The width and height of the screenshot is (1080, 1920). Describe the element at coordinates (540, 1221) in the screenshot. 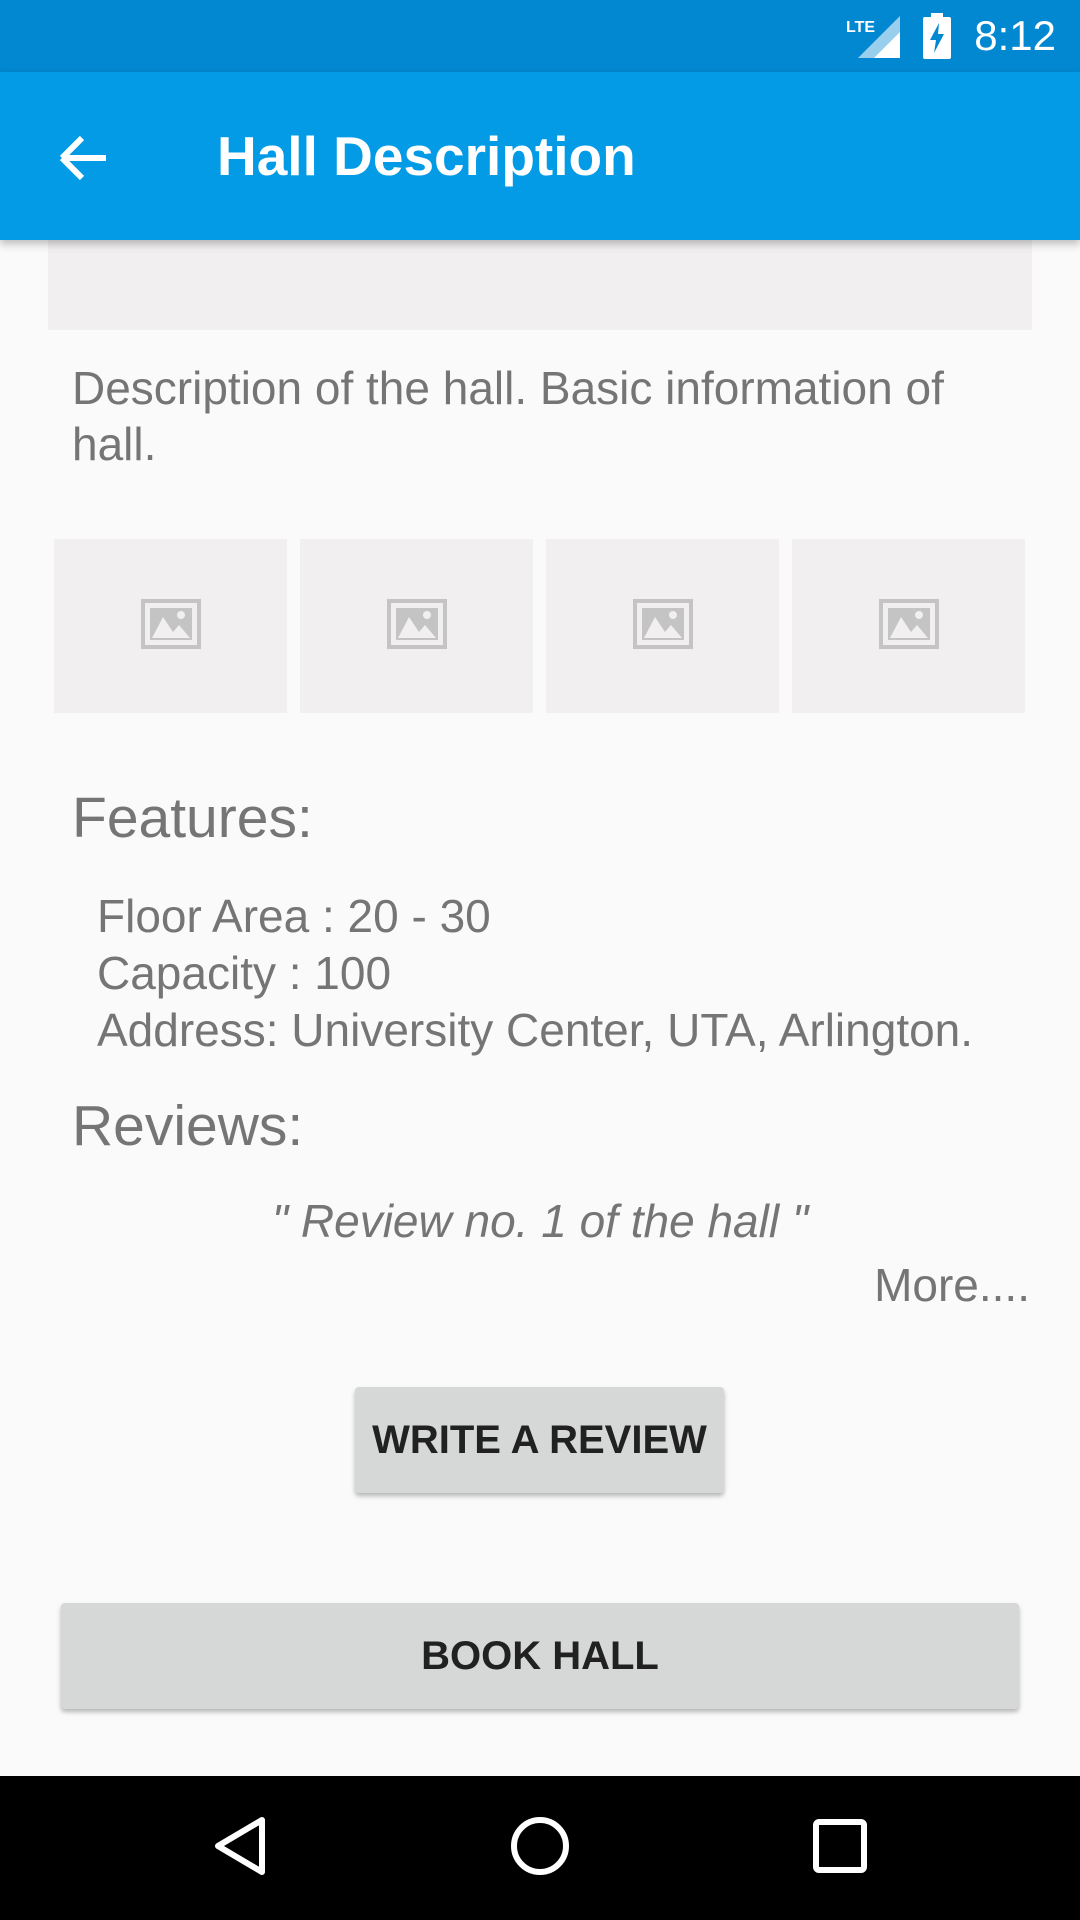

I see `review-item: " Review no. 1 of the hall "` at that location.